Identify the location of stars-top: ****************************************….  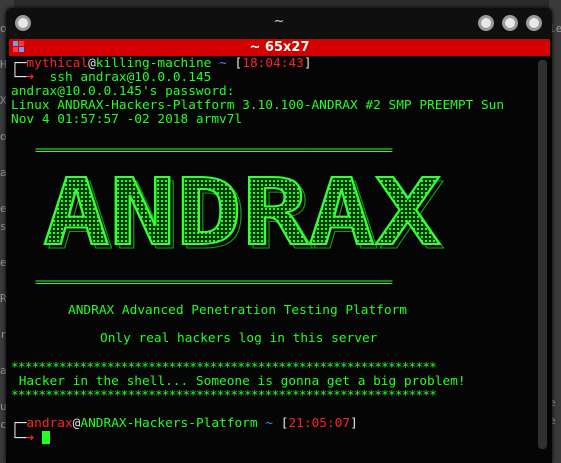
(224, 367).